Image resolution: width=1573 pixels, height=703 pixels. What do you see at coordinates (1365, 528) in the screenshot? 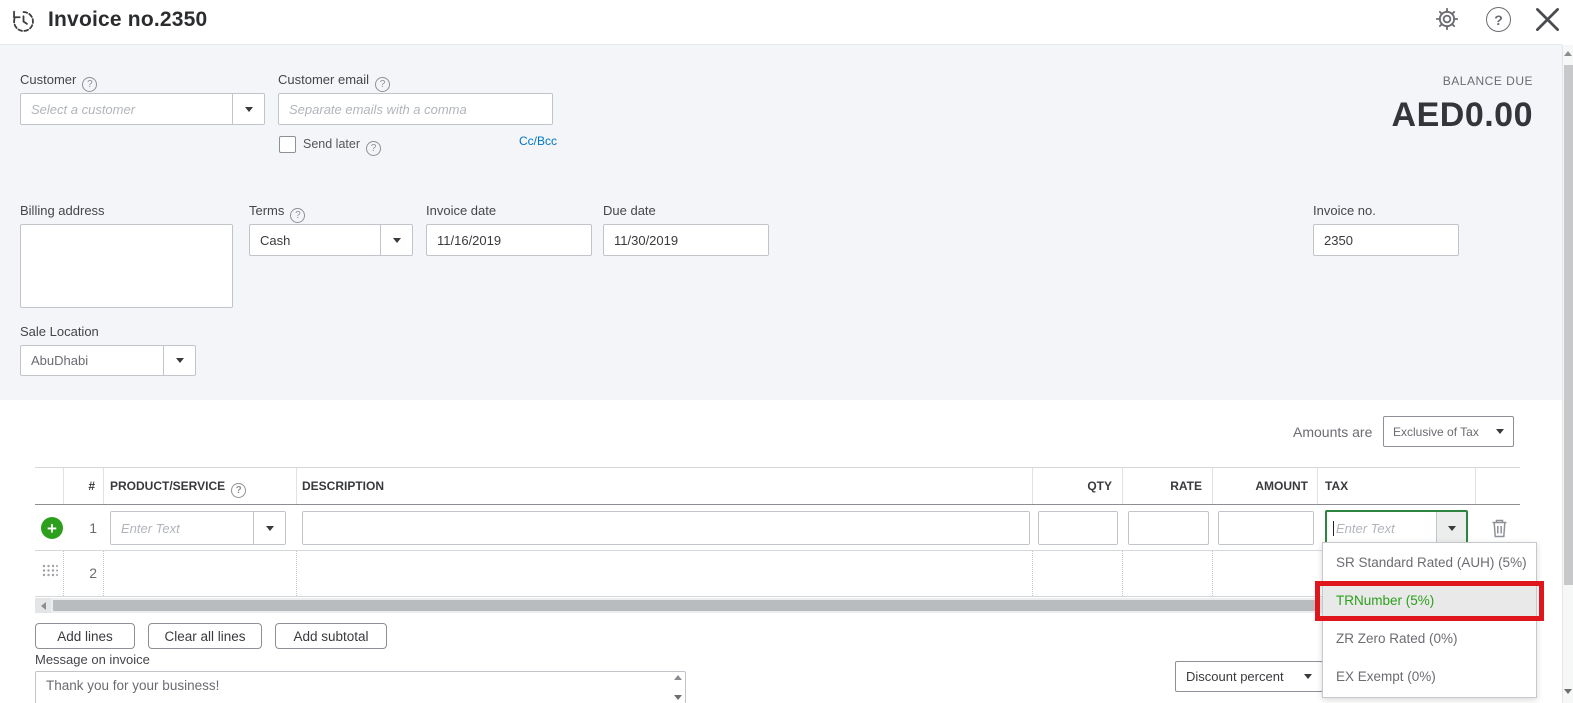
I see `row1-tax-placeholder: Enter Text` at bounding box center [1365, 528].